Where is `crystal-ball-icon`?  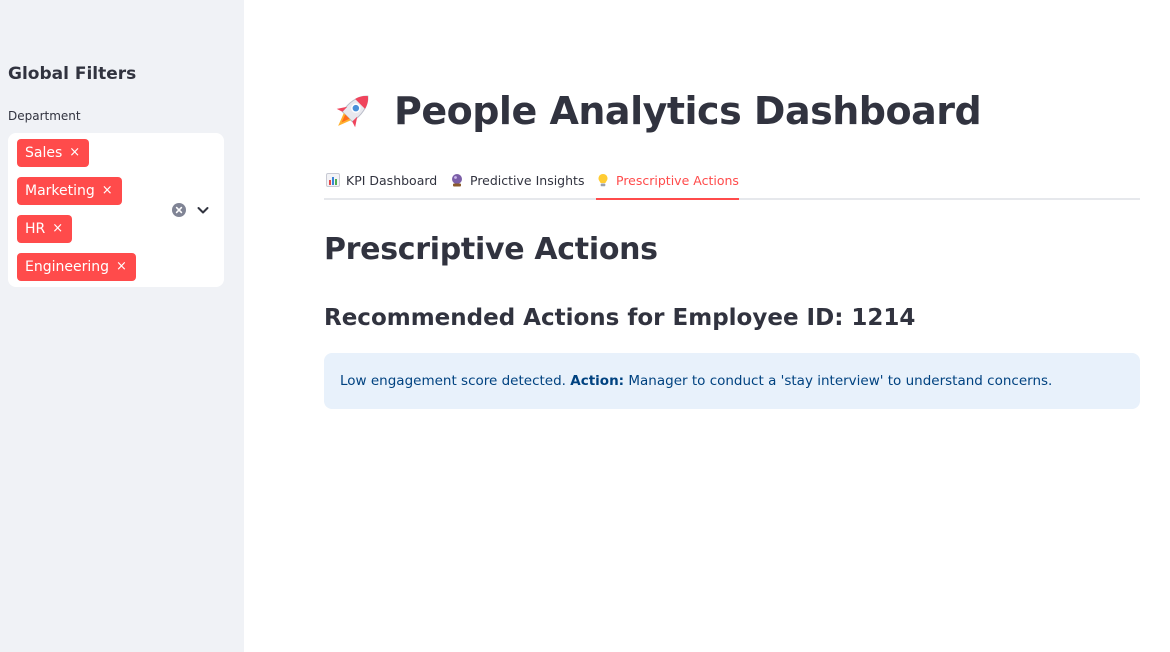 crystal-ball-icon is located at coordinates (457, 180).